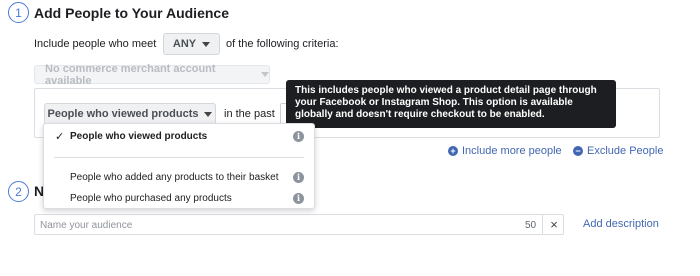 Image resolution: width=700 pixels, height=276 pixels. I want to click on dropdown-item-viewed-products: ✓ People who viewed products i, so click(179, 136).